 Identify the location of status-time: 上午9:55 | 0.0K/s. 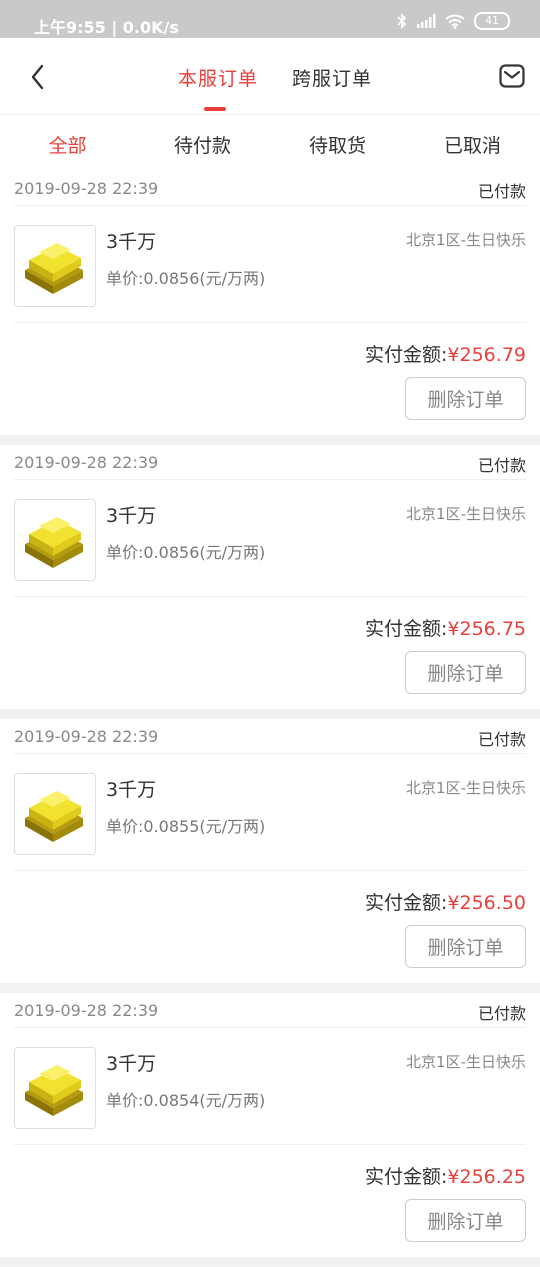
(106, 27).